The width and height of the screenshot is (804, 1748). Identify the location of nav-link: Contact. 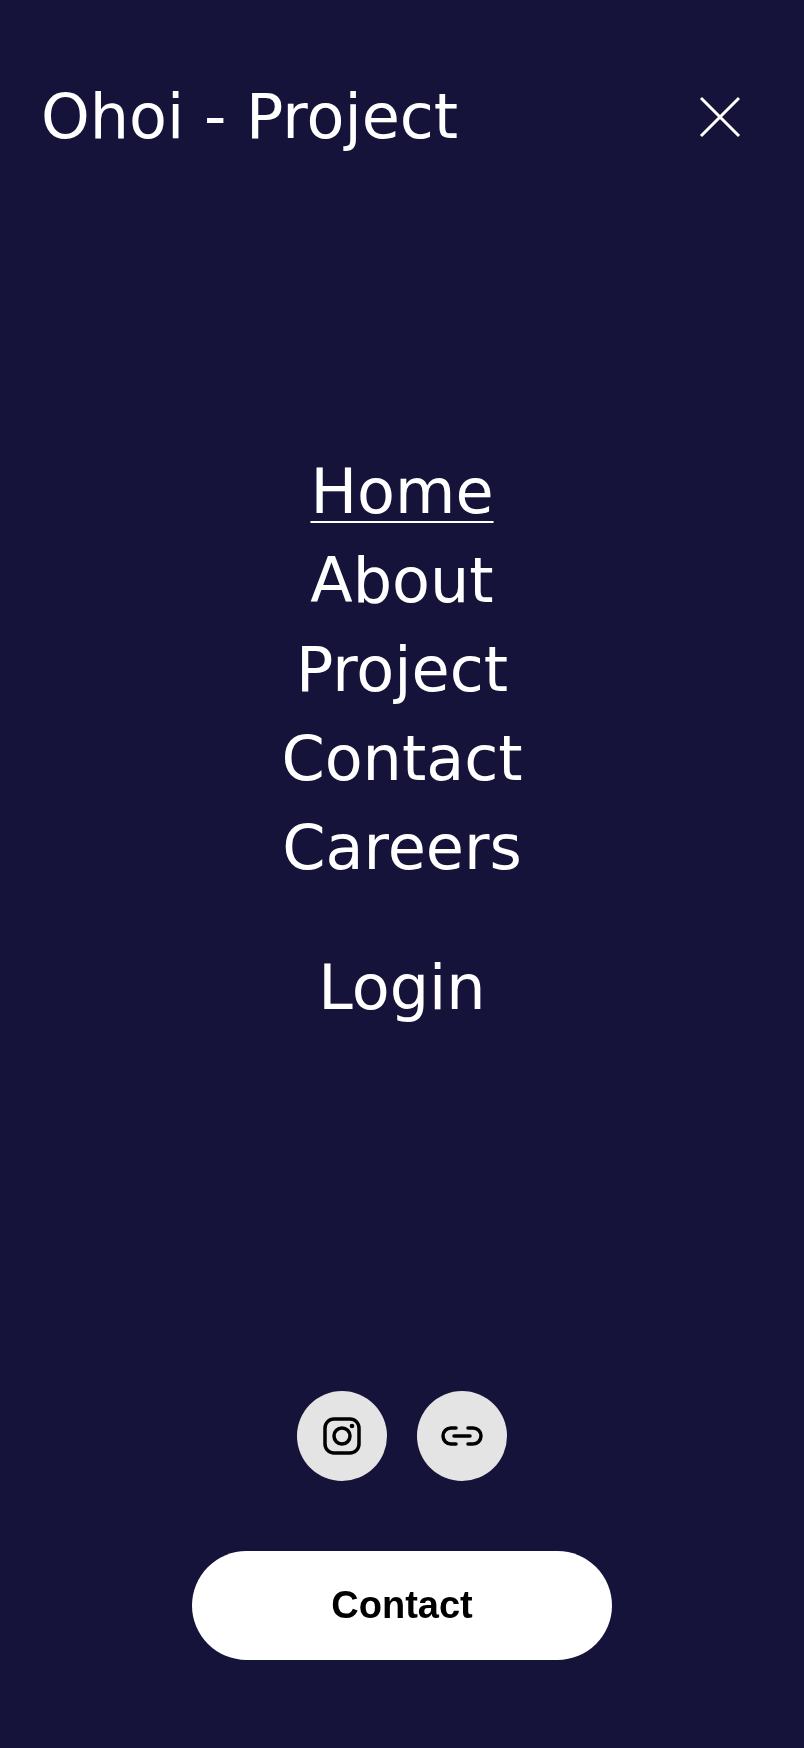
(402, 758).